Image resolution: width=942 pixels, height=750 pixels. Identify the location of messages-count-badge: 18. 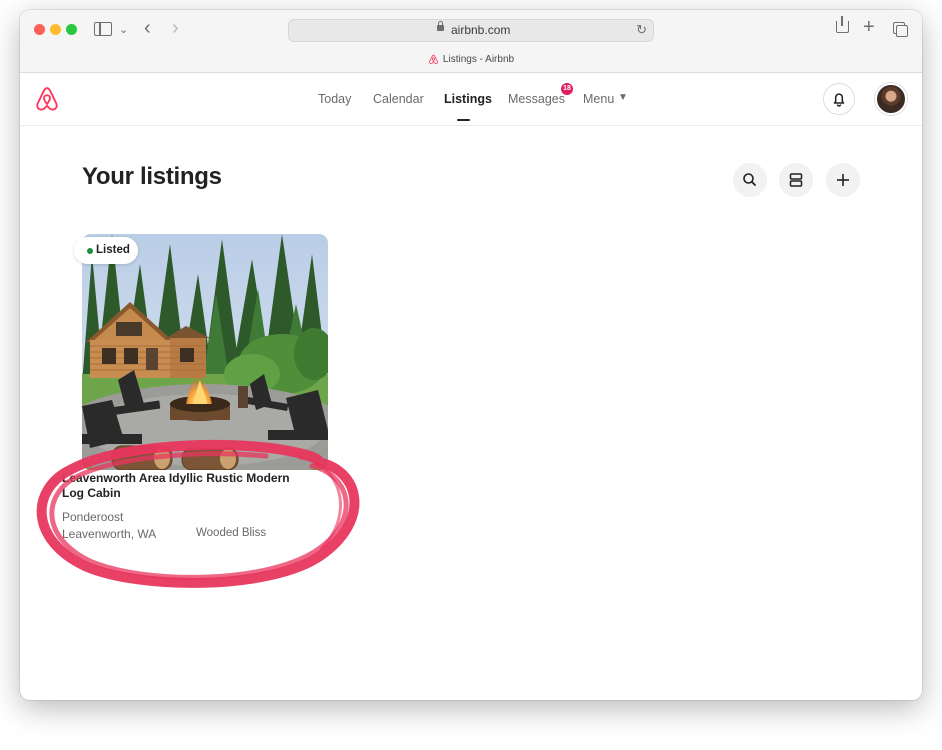
(567, 89).